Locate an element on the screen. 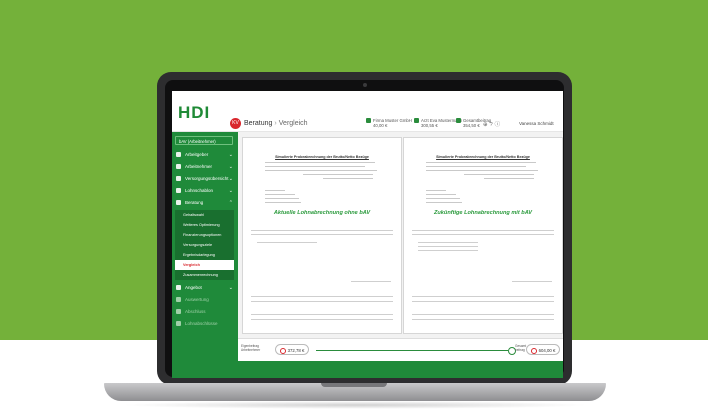 The height and width of the screenshot is (419, 708). sidebar-item-lohnschablon: Lohnschablon ⌄ is located at coordinates (205, 191).